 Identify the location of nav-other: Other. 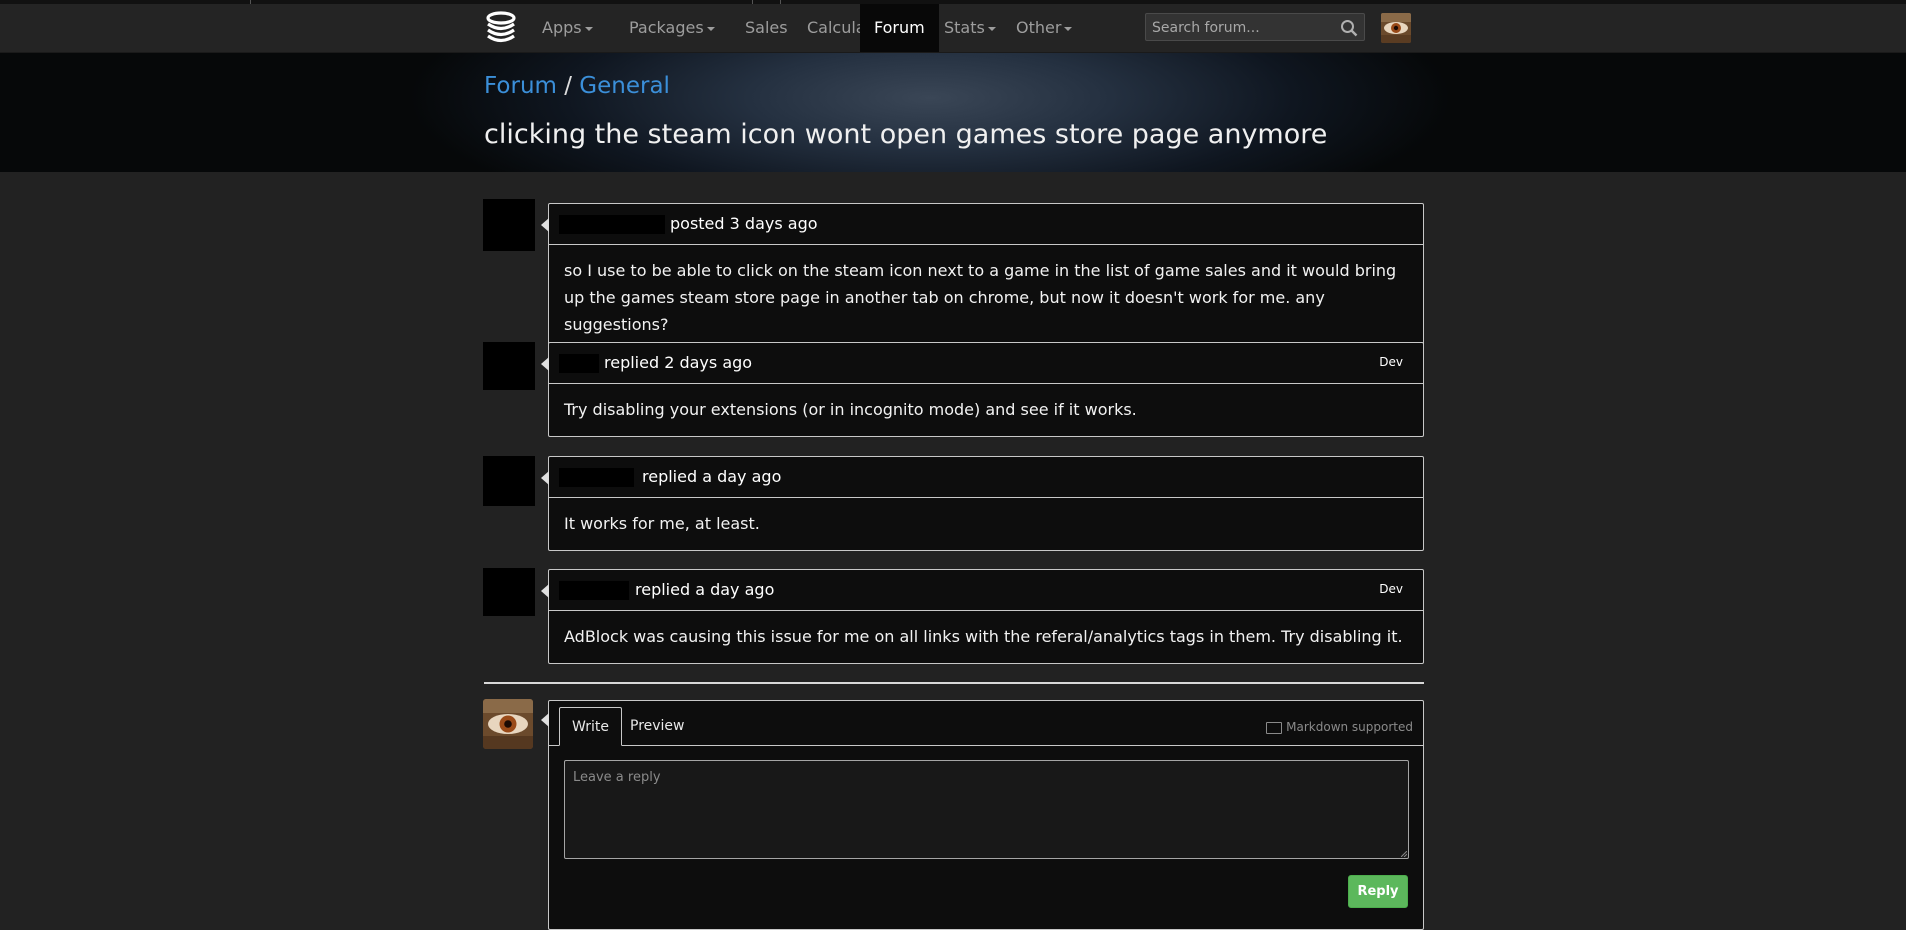
(1044, 28).